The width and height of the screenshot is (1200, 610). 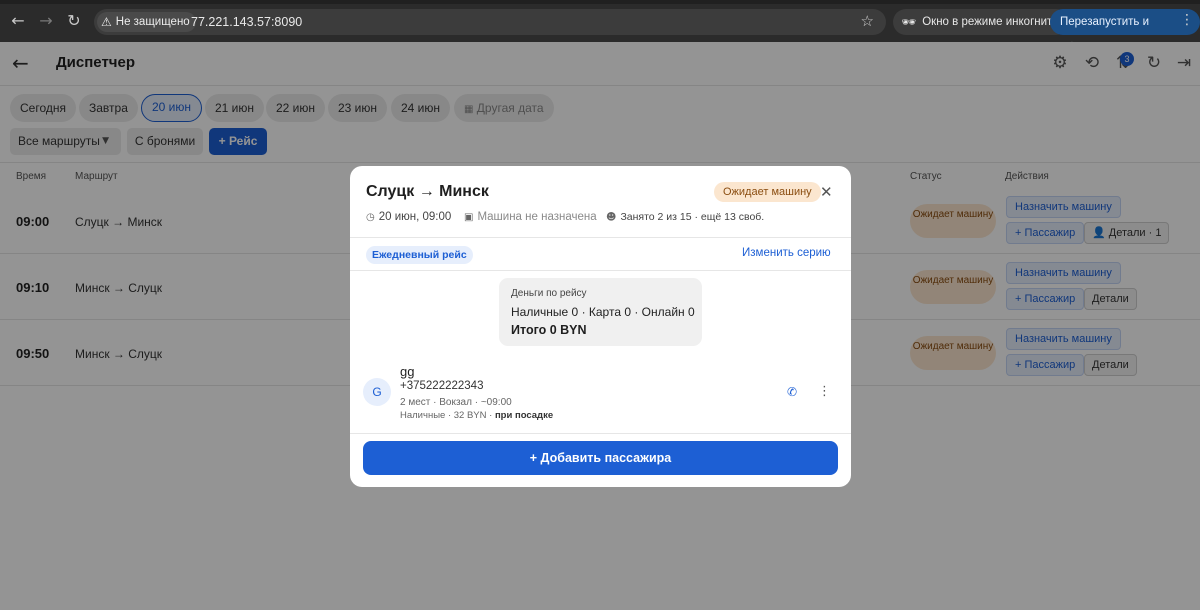 I want to click on incognito-icon: 🕶, so click(x=909, y=22).